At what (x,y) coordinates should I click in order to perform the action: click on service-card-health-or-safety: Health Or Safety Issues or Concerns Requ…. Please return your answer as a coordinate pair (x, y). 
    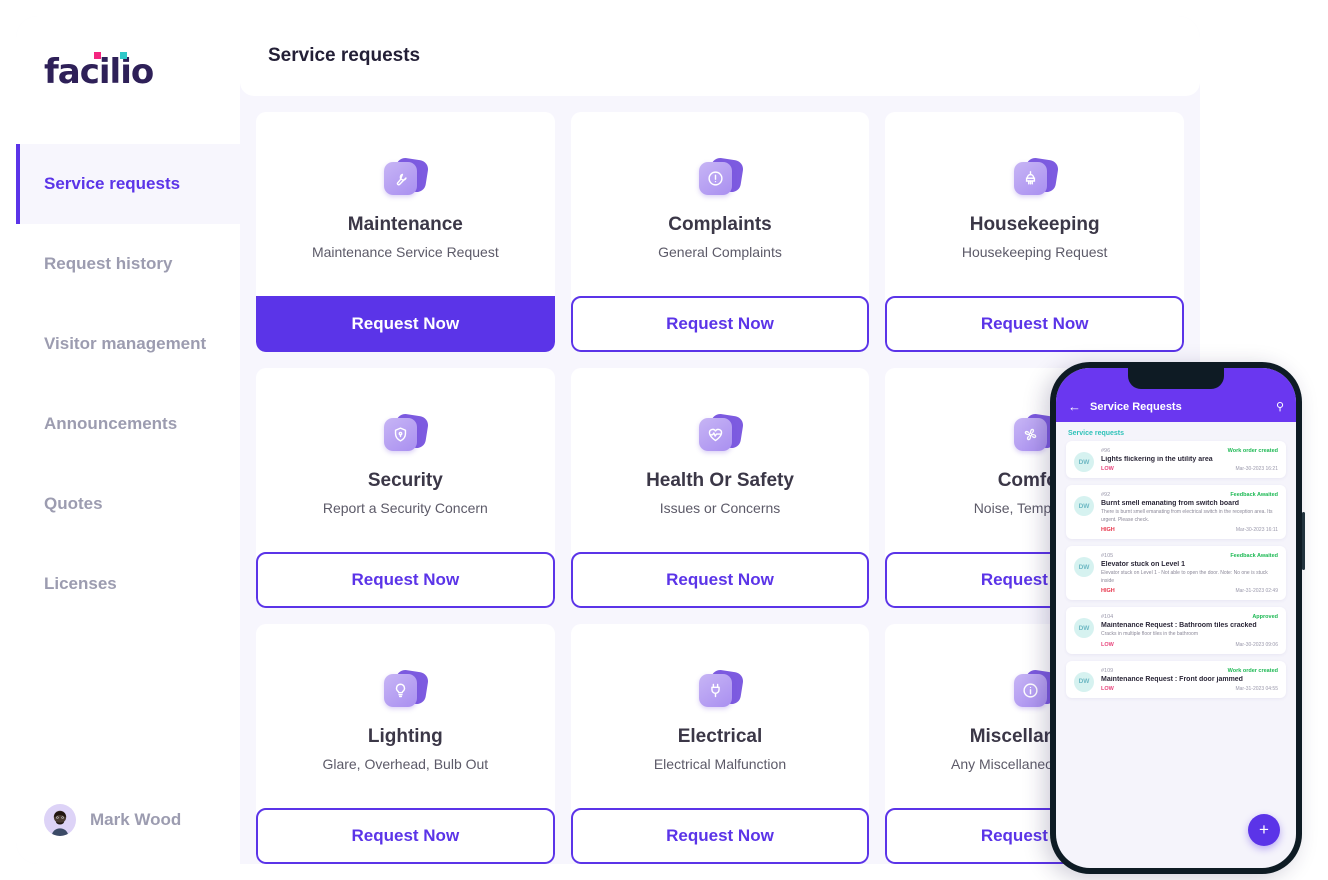
    Looking at the image, I should click on (720, 488).